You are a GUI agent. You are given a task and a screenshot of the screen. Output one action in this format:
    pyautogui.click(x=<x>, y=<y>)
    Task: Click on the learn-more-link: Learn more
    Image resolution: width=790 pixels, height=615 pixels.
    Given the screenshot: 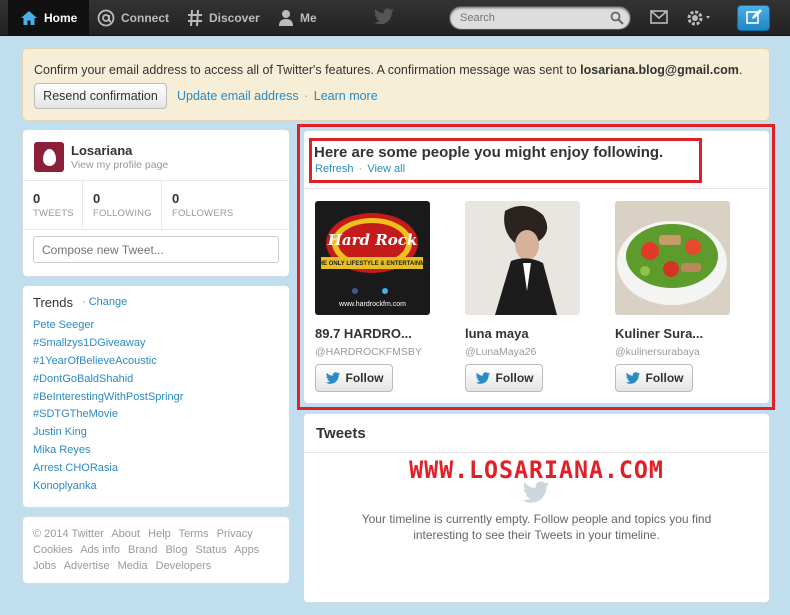 What is the action you would take?
    pyautogui.click(x=346, y=96)
    